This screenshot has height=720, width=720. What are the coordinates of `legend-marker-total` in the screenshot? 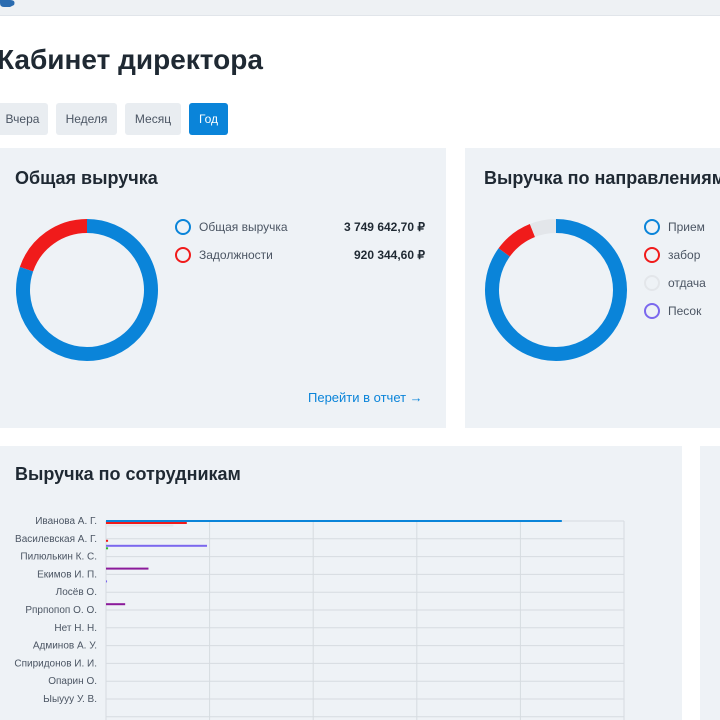 It's located at (183, 227).